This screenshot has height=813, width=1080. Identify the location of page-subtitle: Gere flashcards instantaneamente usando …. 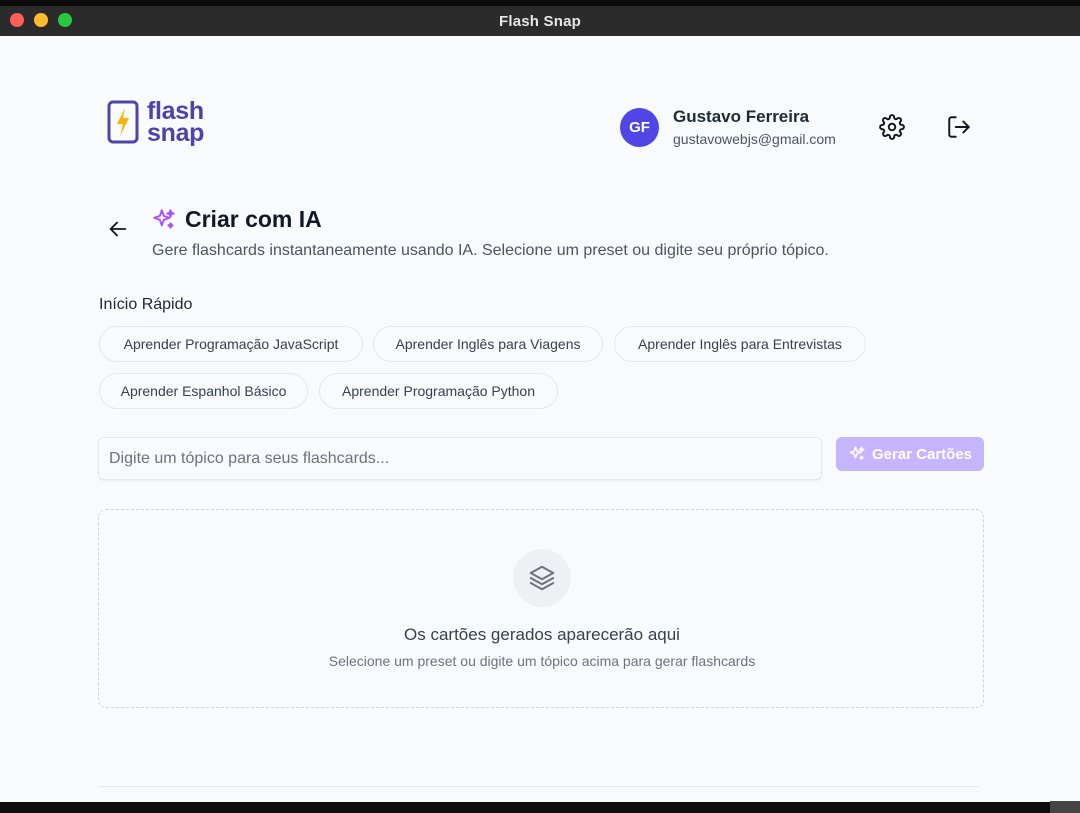
(490, 250).